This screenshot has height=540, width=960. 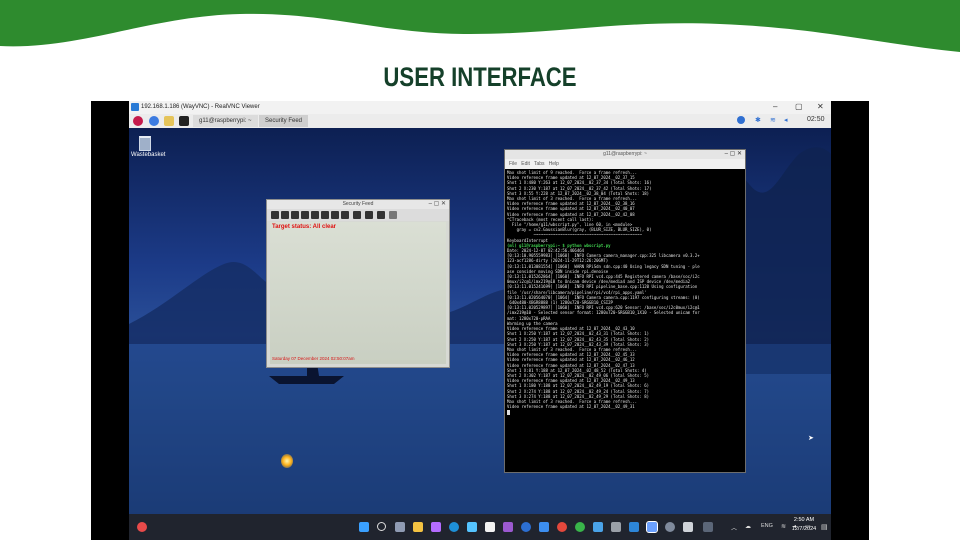 I want to click on chat-icon, so click(x=580, y=527).